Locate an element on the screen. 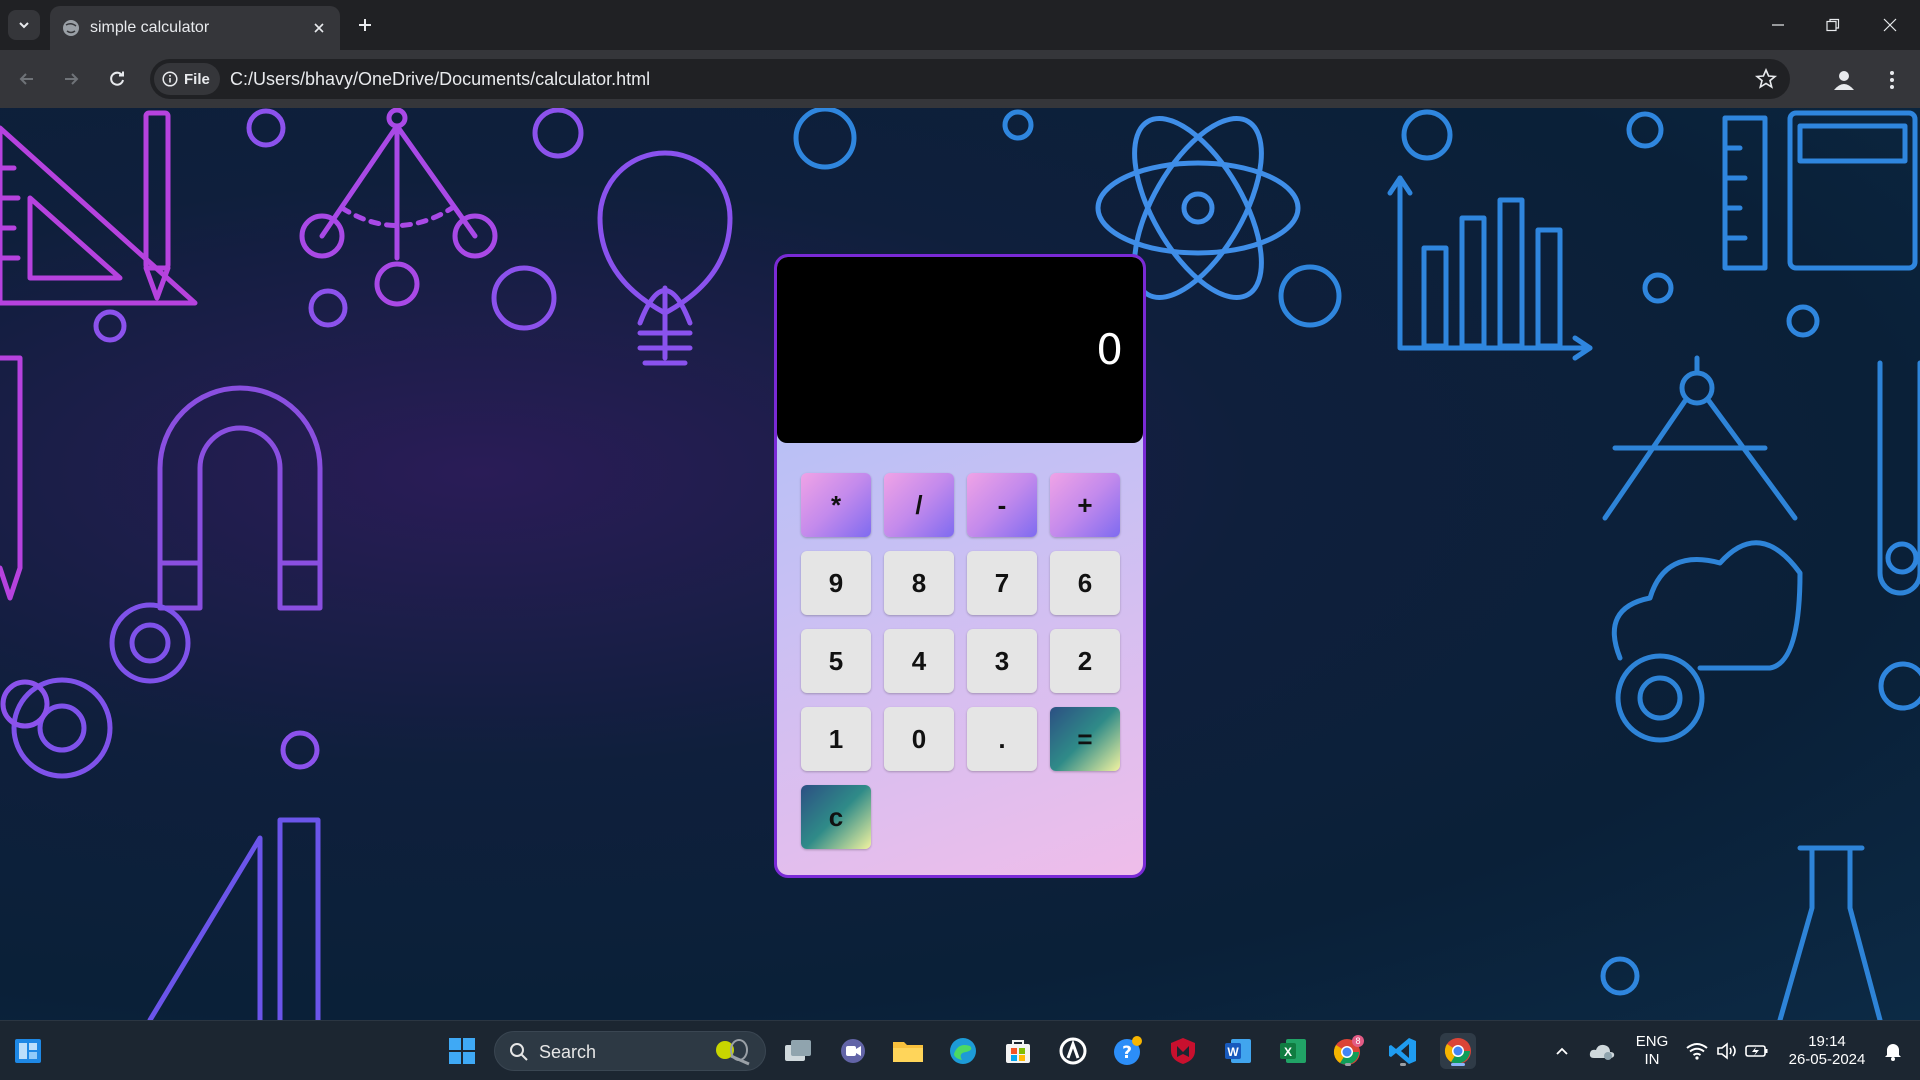 Image resolution: width=1920 pixels, height=1080 pixels. digit-3-button: 3 is located at coordinates (1002, 661).